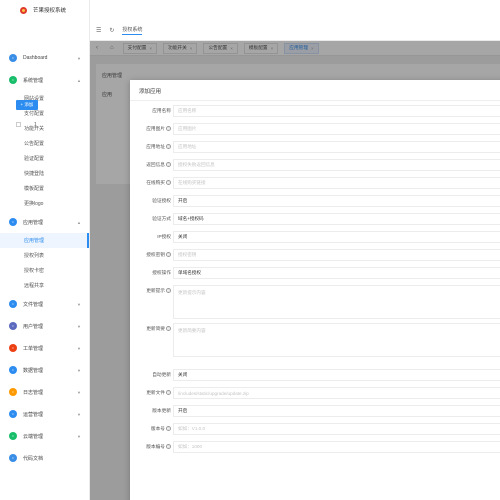 This screenshot has height=500, width=500. What do you see at coordinates (44, 143) in the screenshot?
I see `sidebar-subitem: 公告配置` at bounding box center [44, 143].